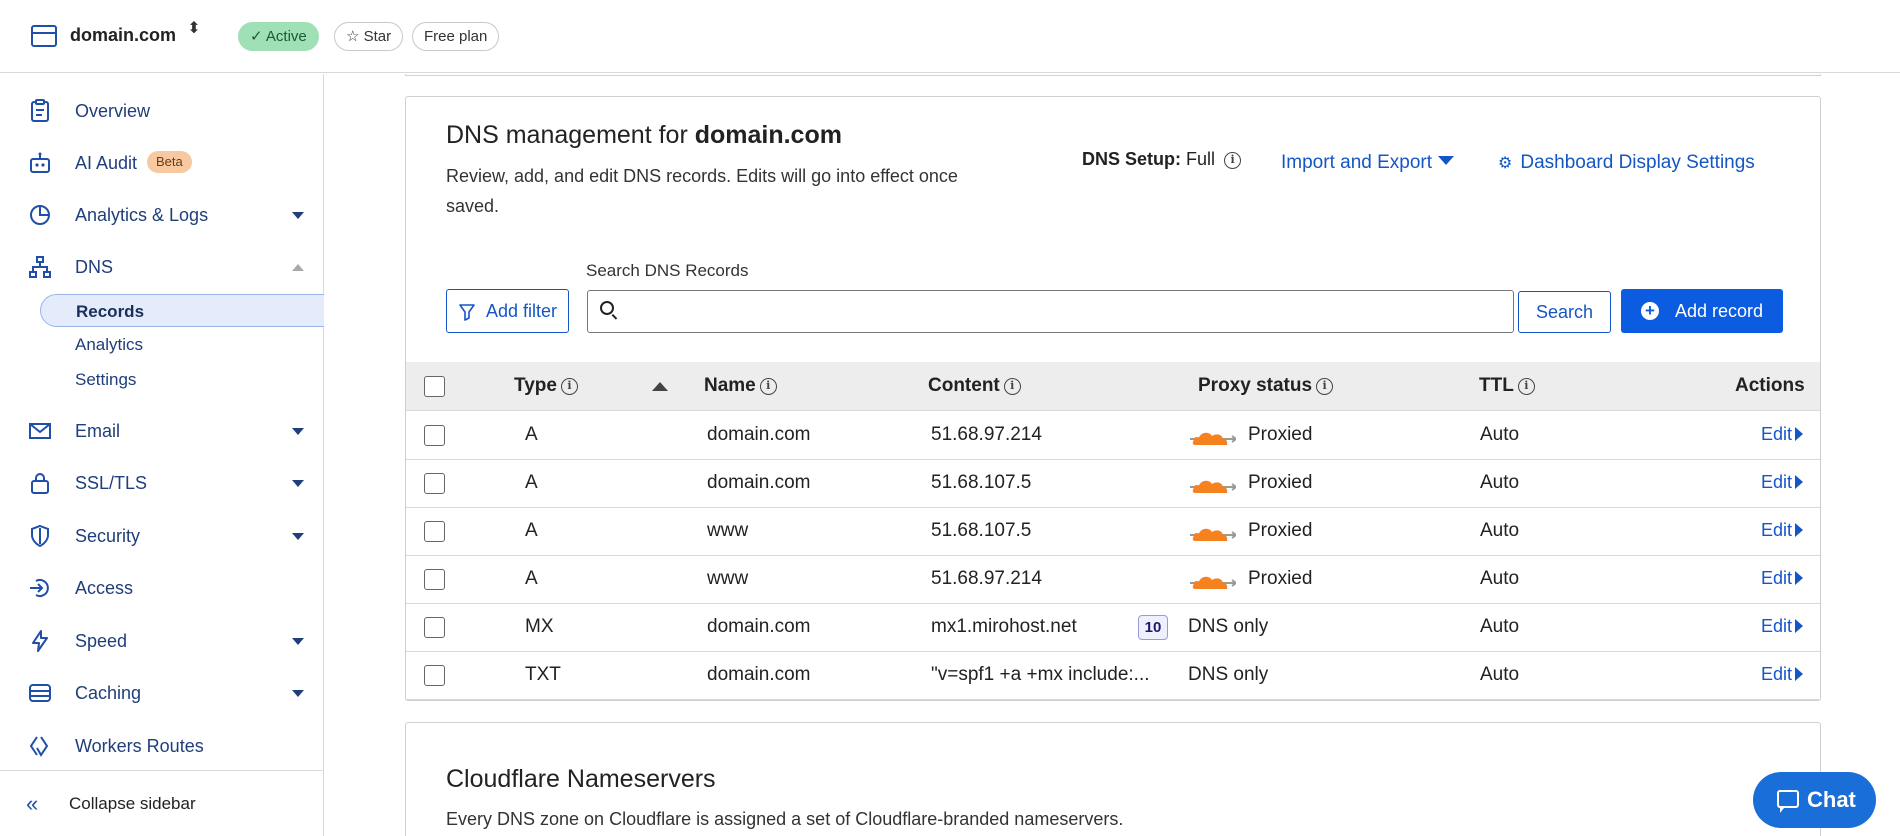 This screenshot has width=1900, height=836. I want to click on zone-switcher-icon: ⬍, so click(194, 29).